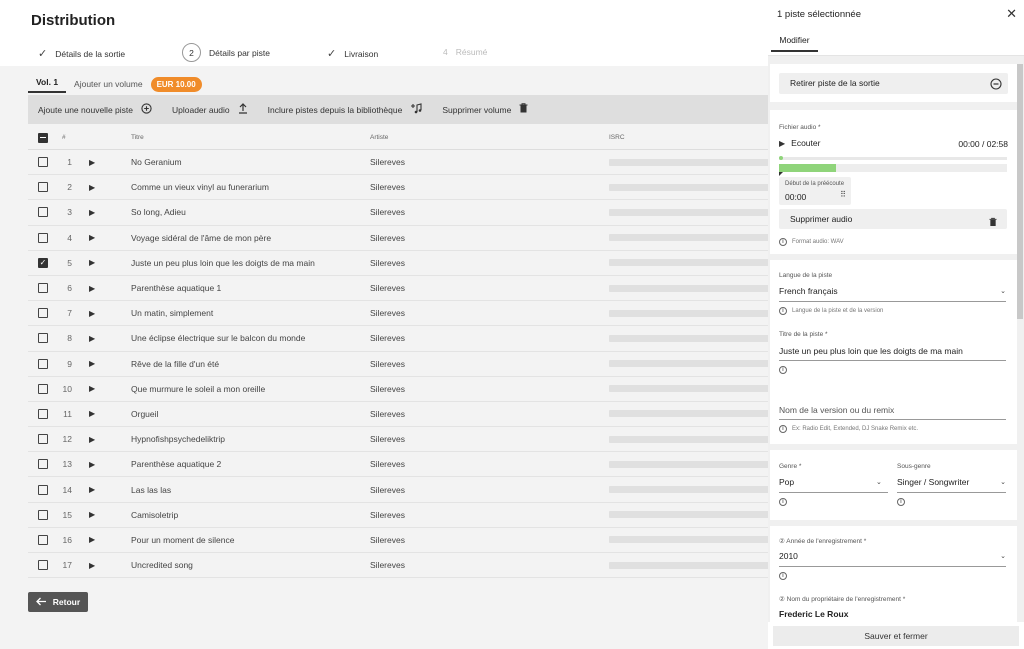 This screenshot has height=649, width=1024. What do you see at coordinates (47, 84) in the screenshot?
I see `tab-vol-1: Vol. 1` at bounding box center [47, 84].